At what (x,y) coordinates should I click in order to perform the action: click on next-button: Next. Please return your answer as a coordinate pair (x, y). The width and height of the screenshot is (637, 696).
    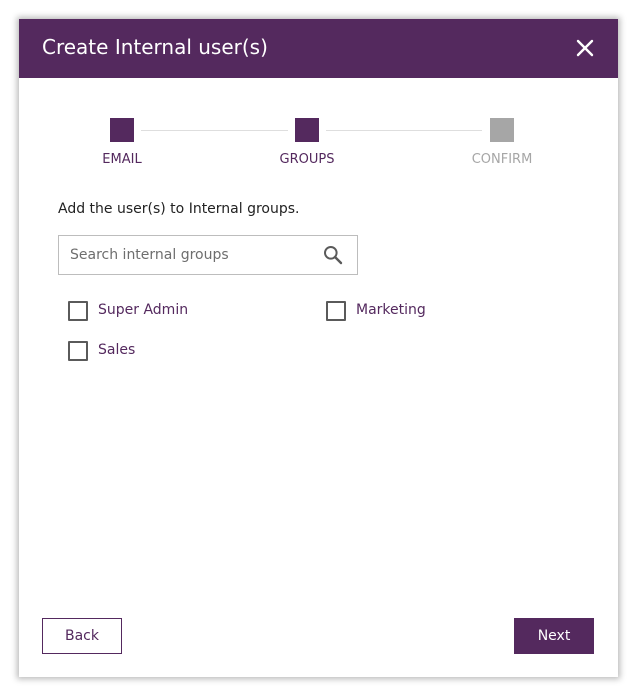
    Looking at the image, I should click on (554, 636).